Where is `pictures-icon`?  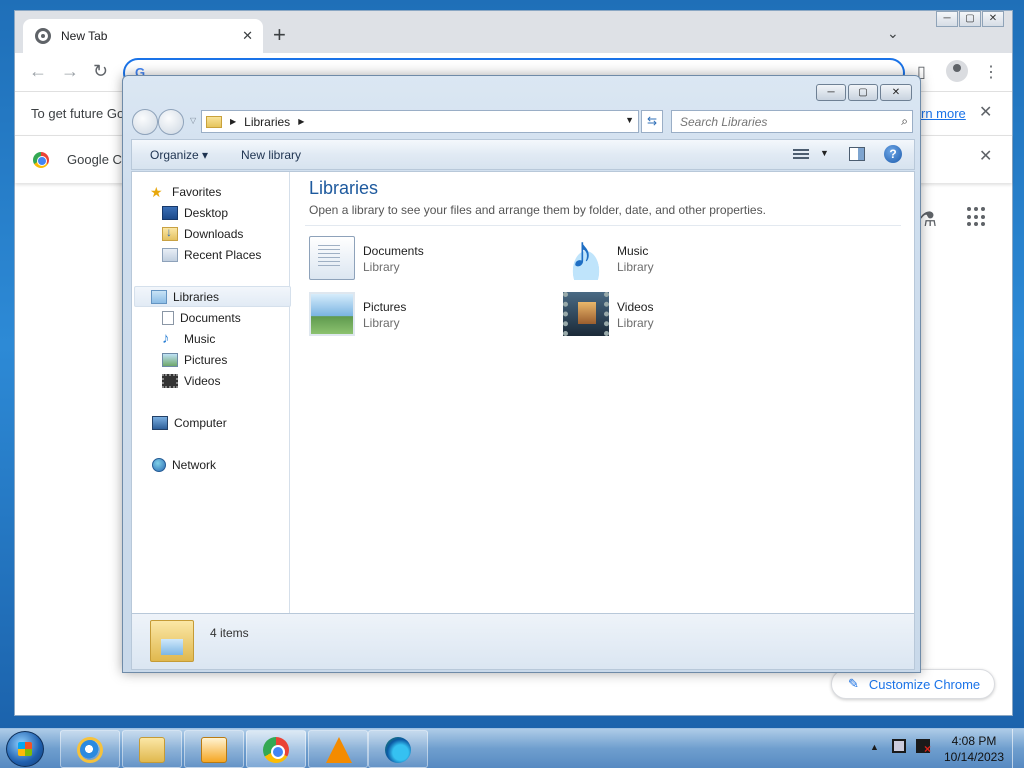 pictures-icon is located at coordinates (170, 359).